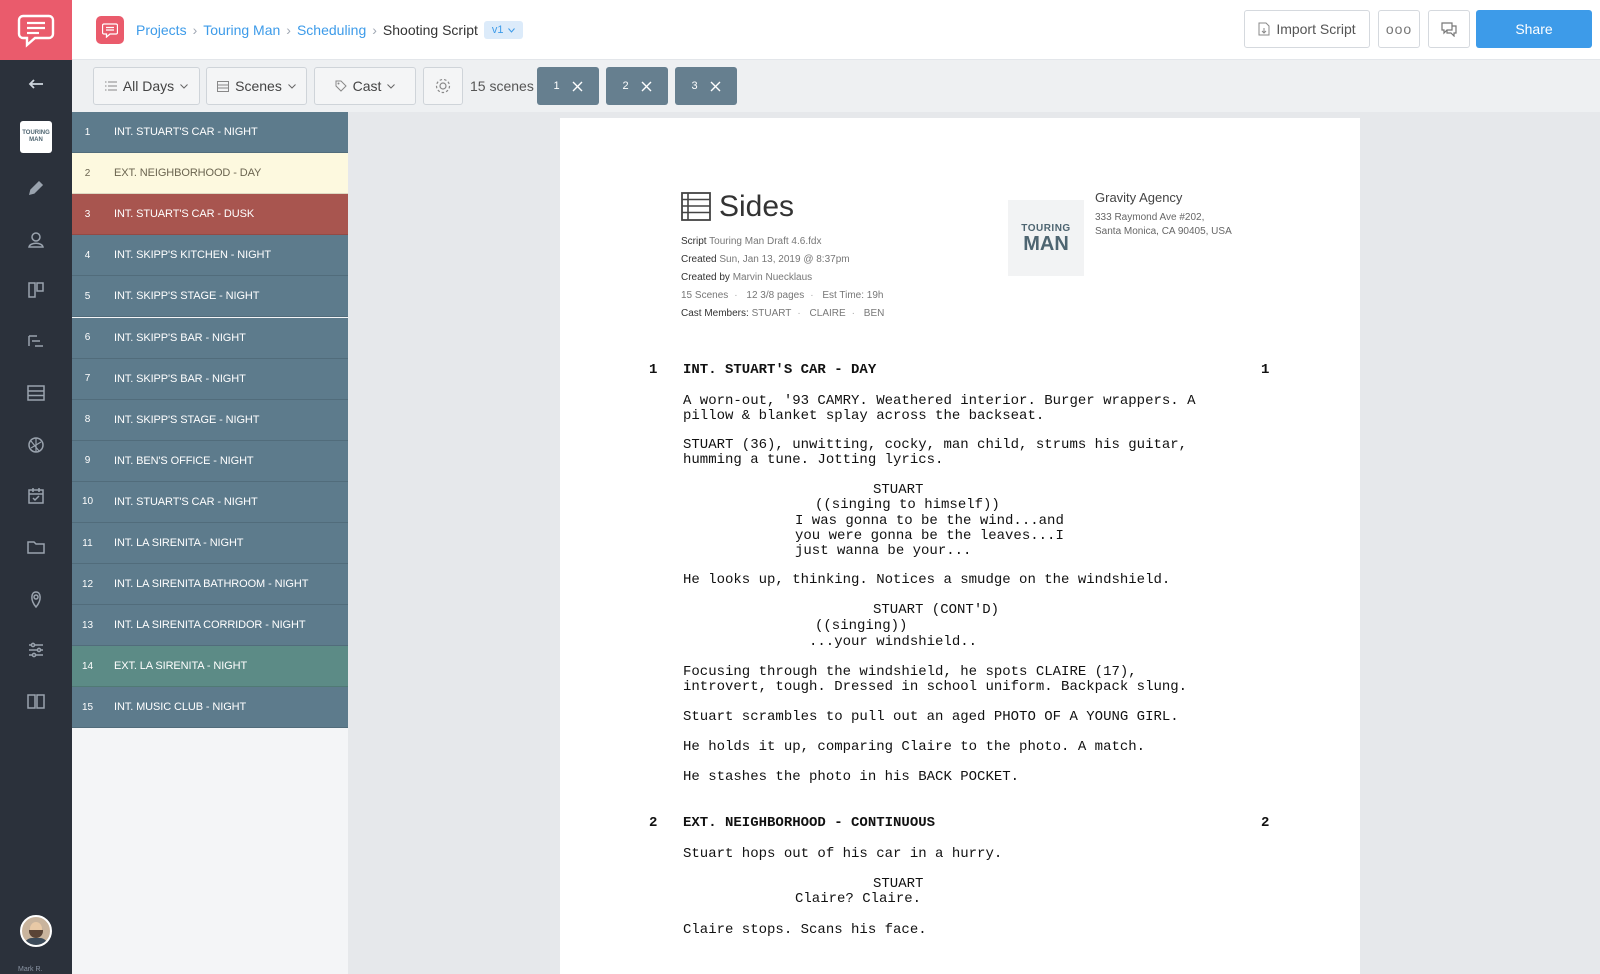 The height and width of the screenshot is (974, 1600). Describe the element at coordinates (210, 297) in the screenshot. I see `scene-row: 5 INT. SKIPP'S STAGE - NIGHT` at that location.